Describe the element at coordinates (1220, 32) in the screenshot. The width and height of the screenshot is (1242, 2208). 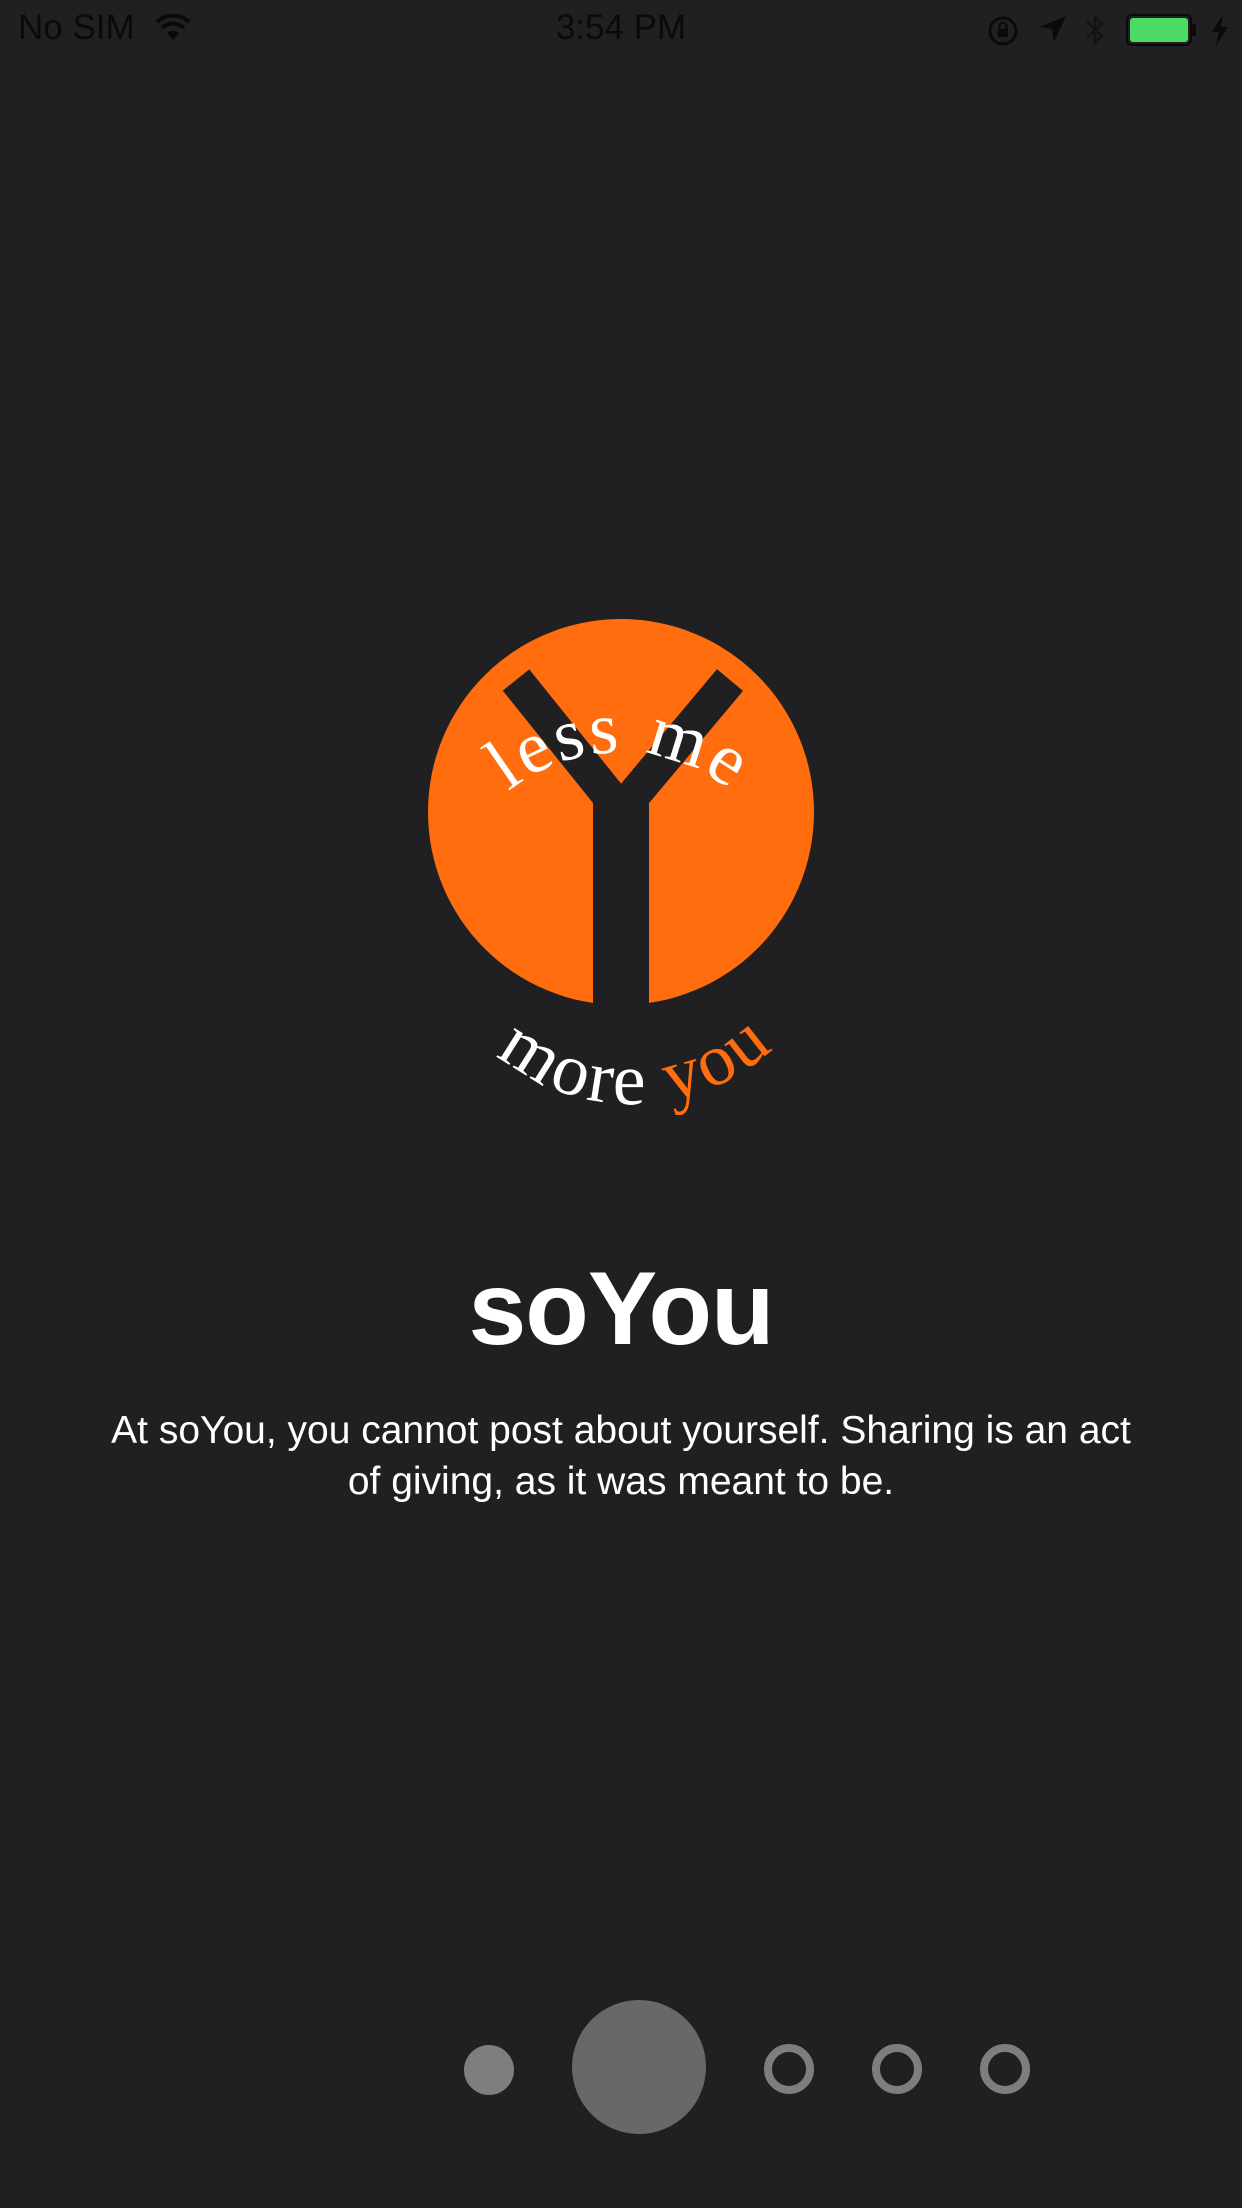
I see `charging-bolt-icon` at that location.